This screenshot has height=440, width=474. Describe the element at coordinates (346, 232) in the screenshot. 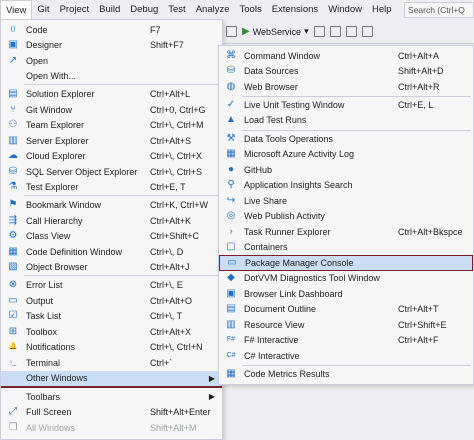

I see `menu-item-task-runner-explorer: › Task Runner Explorer Ctrl+Alt+Bkspce` at that location.